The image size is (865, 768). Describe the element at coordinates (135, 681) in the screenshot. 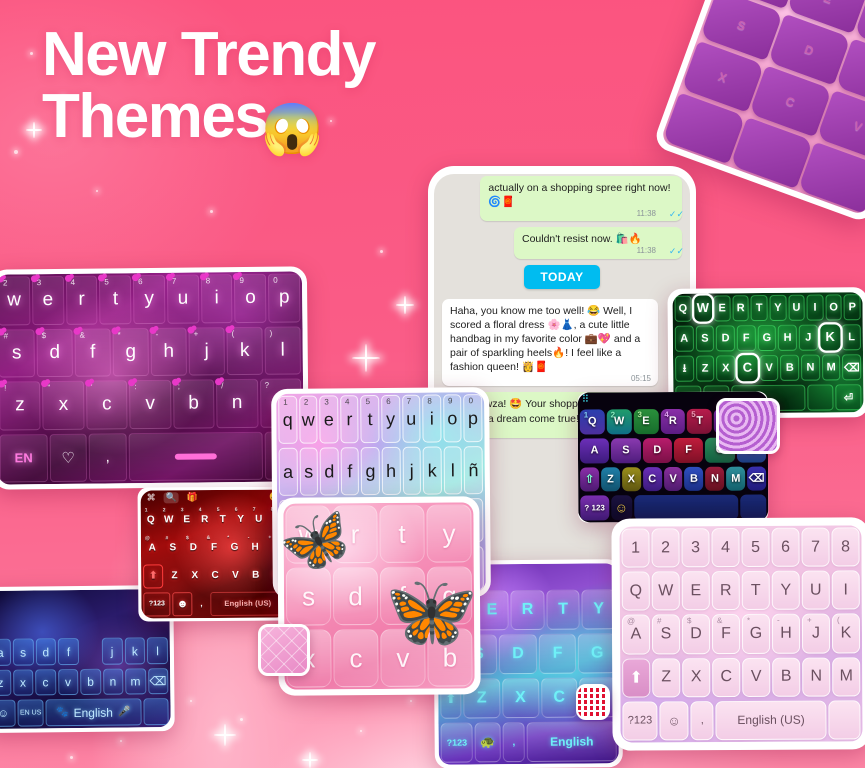

I see `key-m: m` at that location.